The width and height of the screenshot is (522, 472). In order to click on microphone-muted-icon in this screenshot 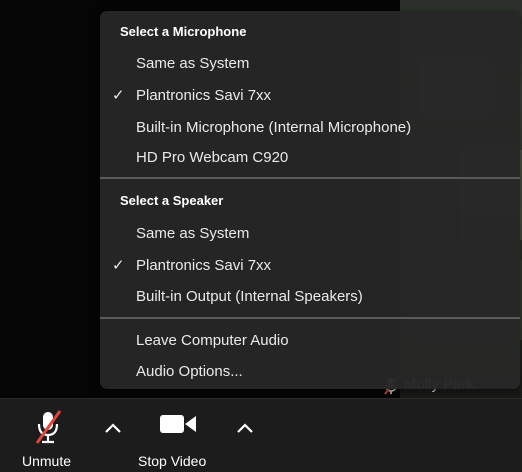, I will do `click(48, 429)`.